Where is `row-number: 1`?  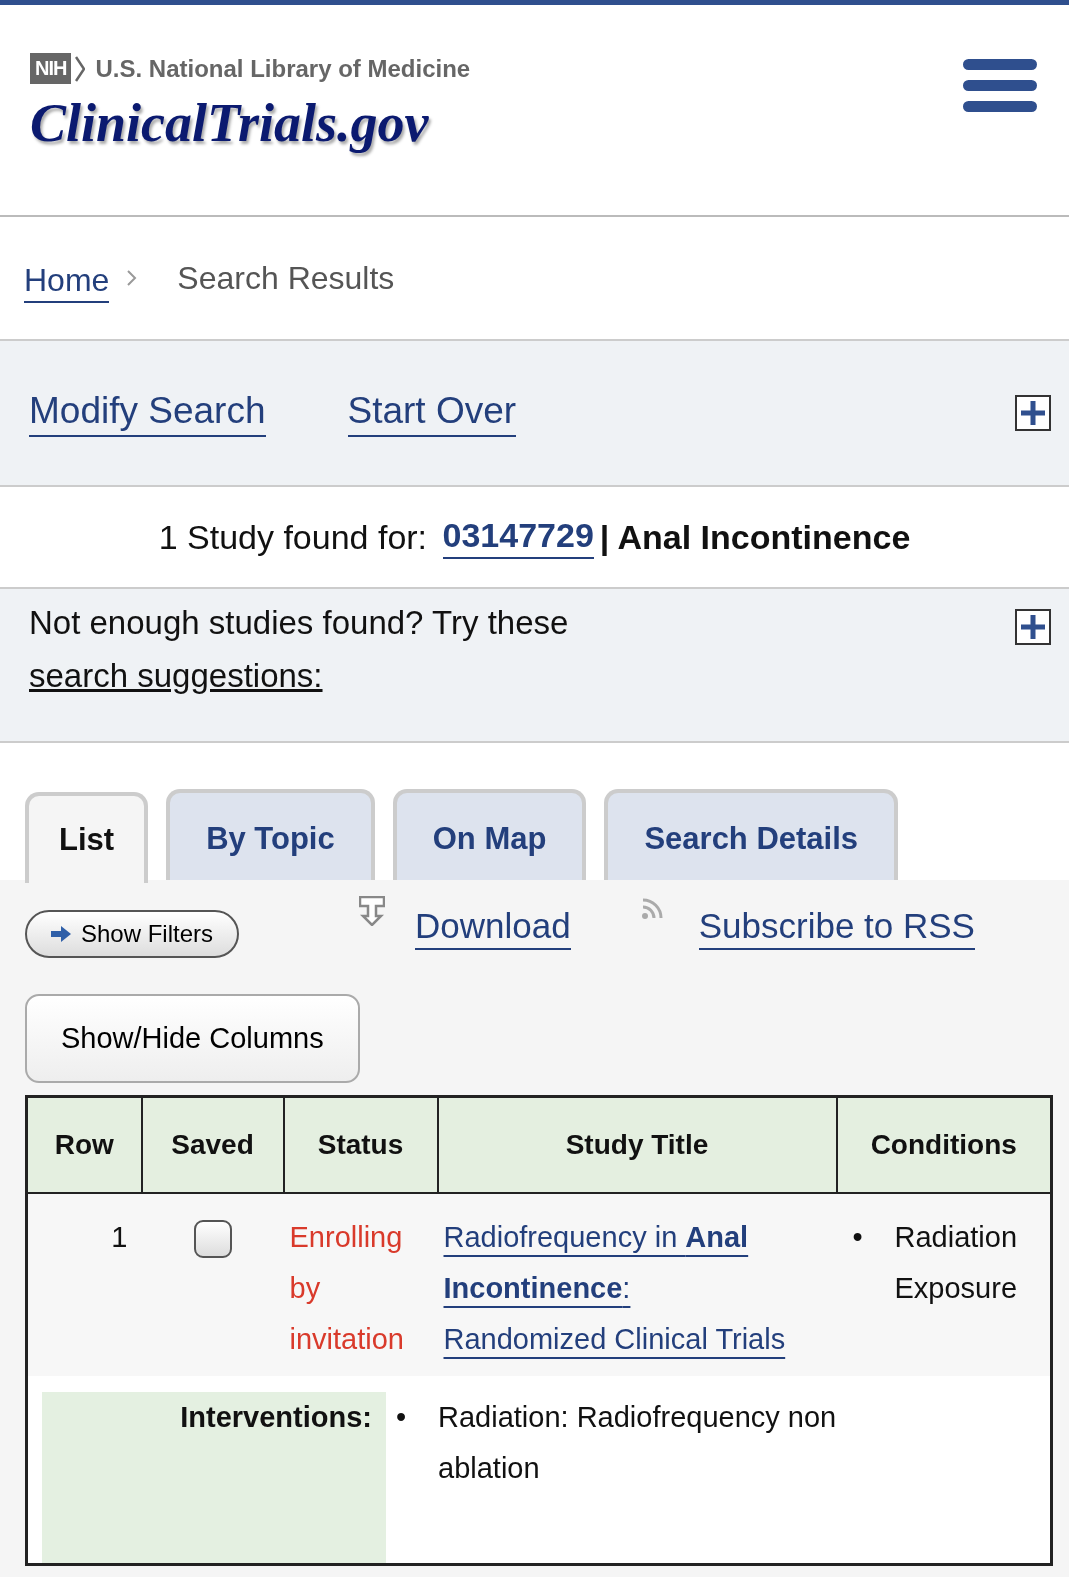 row-number: 1 is located at coordinates (84, 1285).